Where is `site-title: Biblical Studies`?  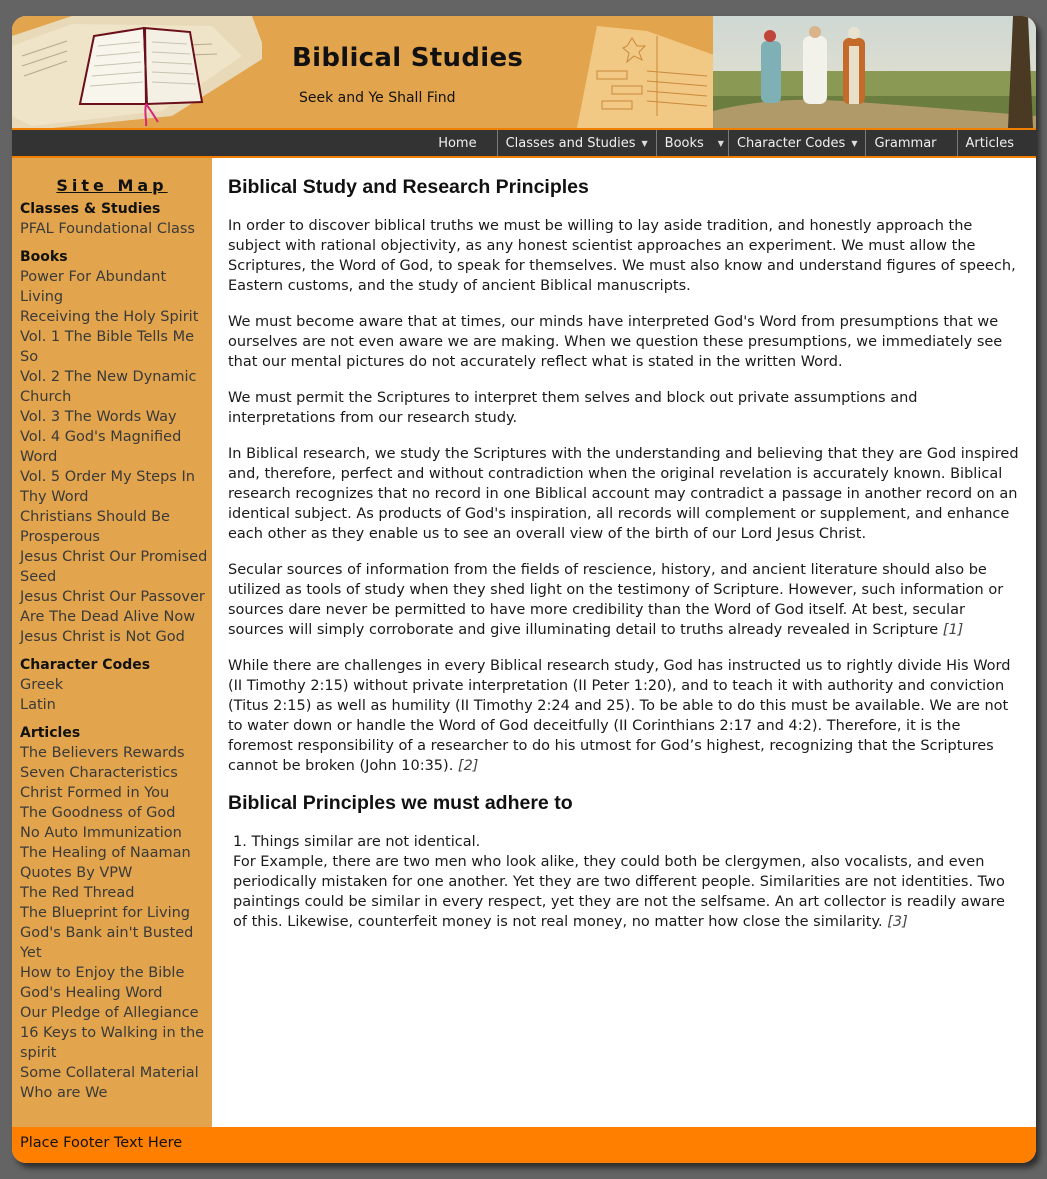 site-title: Biblical Studies is located at coordinates (408, 58).